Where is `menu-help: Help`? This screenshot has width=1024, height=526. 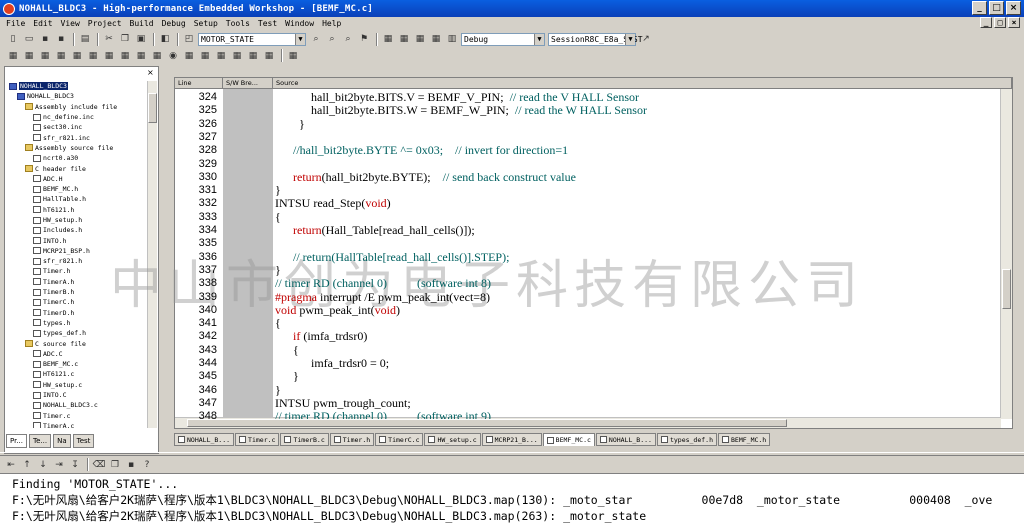 menu-help: Help is located at coordinates (331, 23).